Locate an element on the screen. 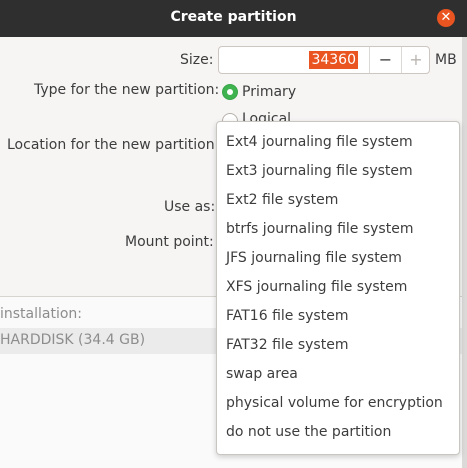 Image resolution: width=467 pixels, height=468 pixels. mount-point-label: Mount point: is located at coordinates (169, 242).